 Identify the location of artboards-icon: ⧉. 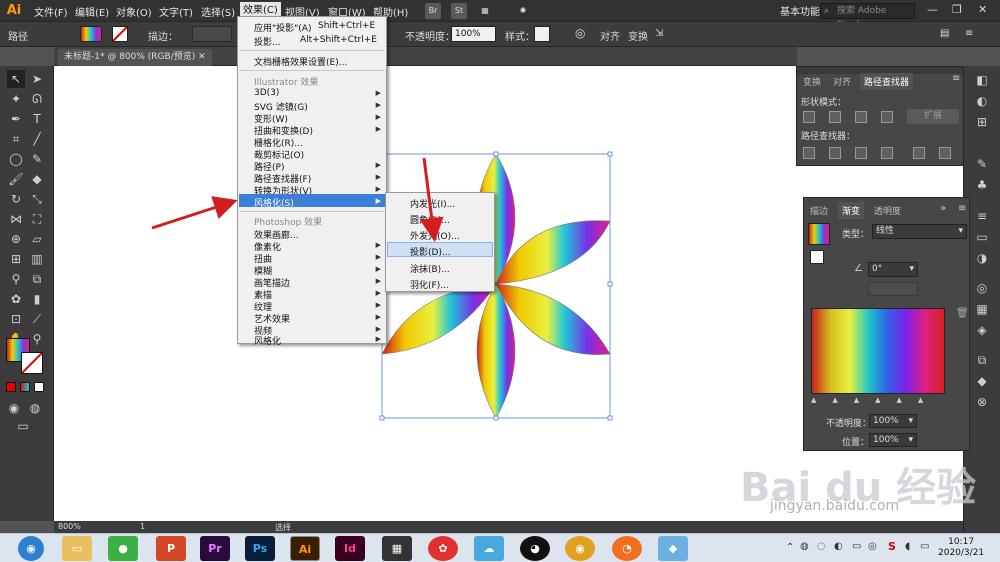
(982, 360).